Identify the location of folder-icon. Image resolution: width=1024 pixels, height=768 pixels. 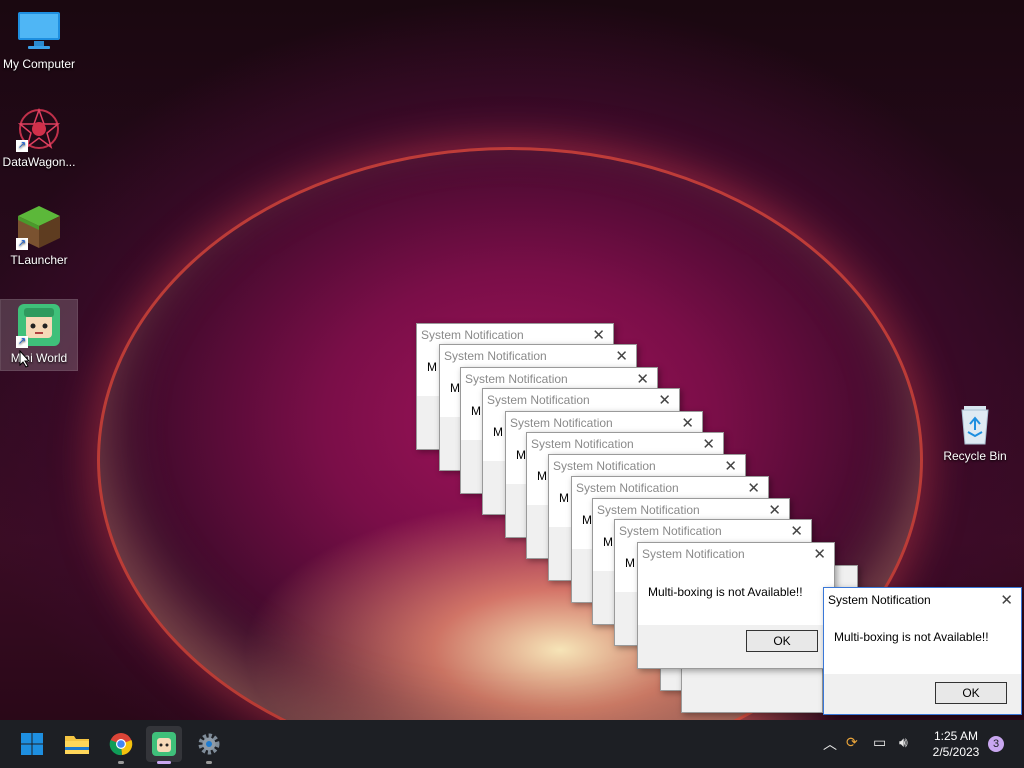
(77, 745).